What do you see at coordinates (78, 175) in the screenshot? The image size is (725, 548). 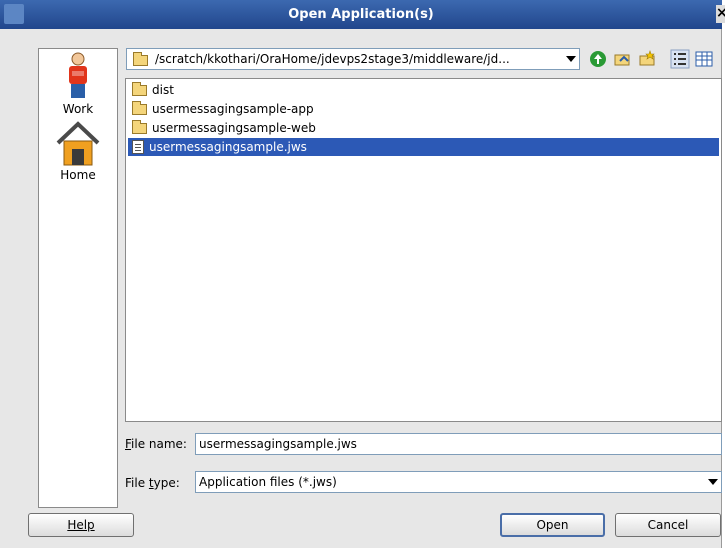 I see `sidebar-item-label: Home` at bounding box center [78, 175].